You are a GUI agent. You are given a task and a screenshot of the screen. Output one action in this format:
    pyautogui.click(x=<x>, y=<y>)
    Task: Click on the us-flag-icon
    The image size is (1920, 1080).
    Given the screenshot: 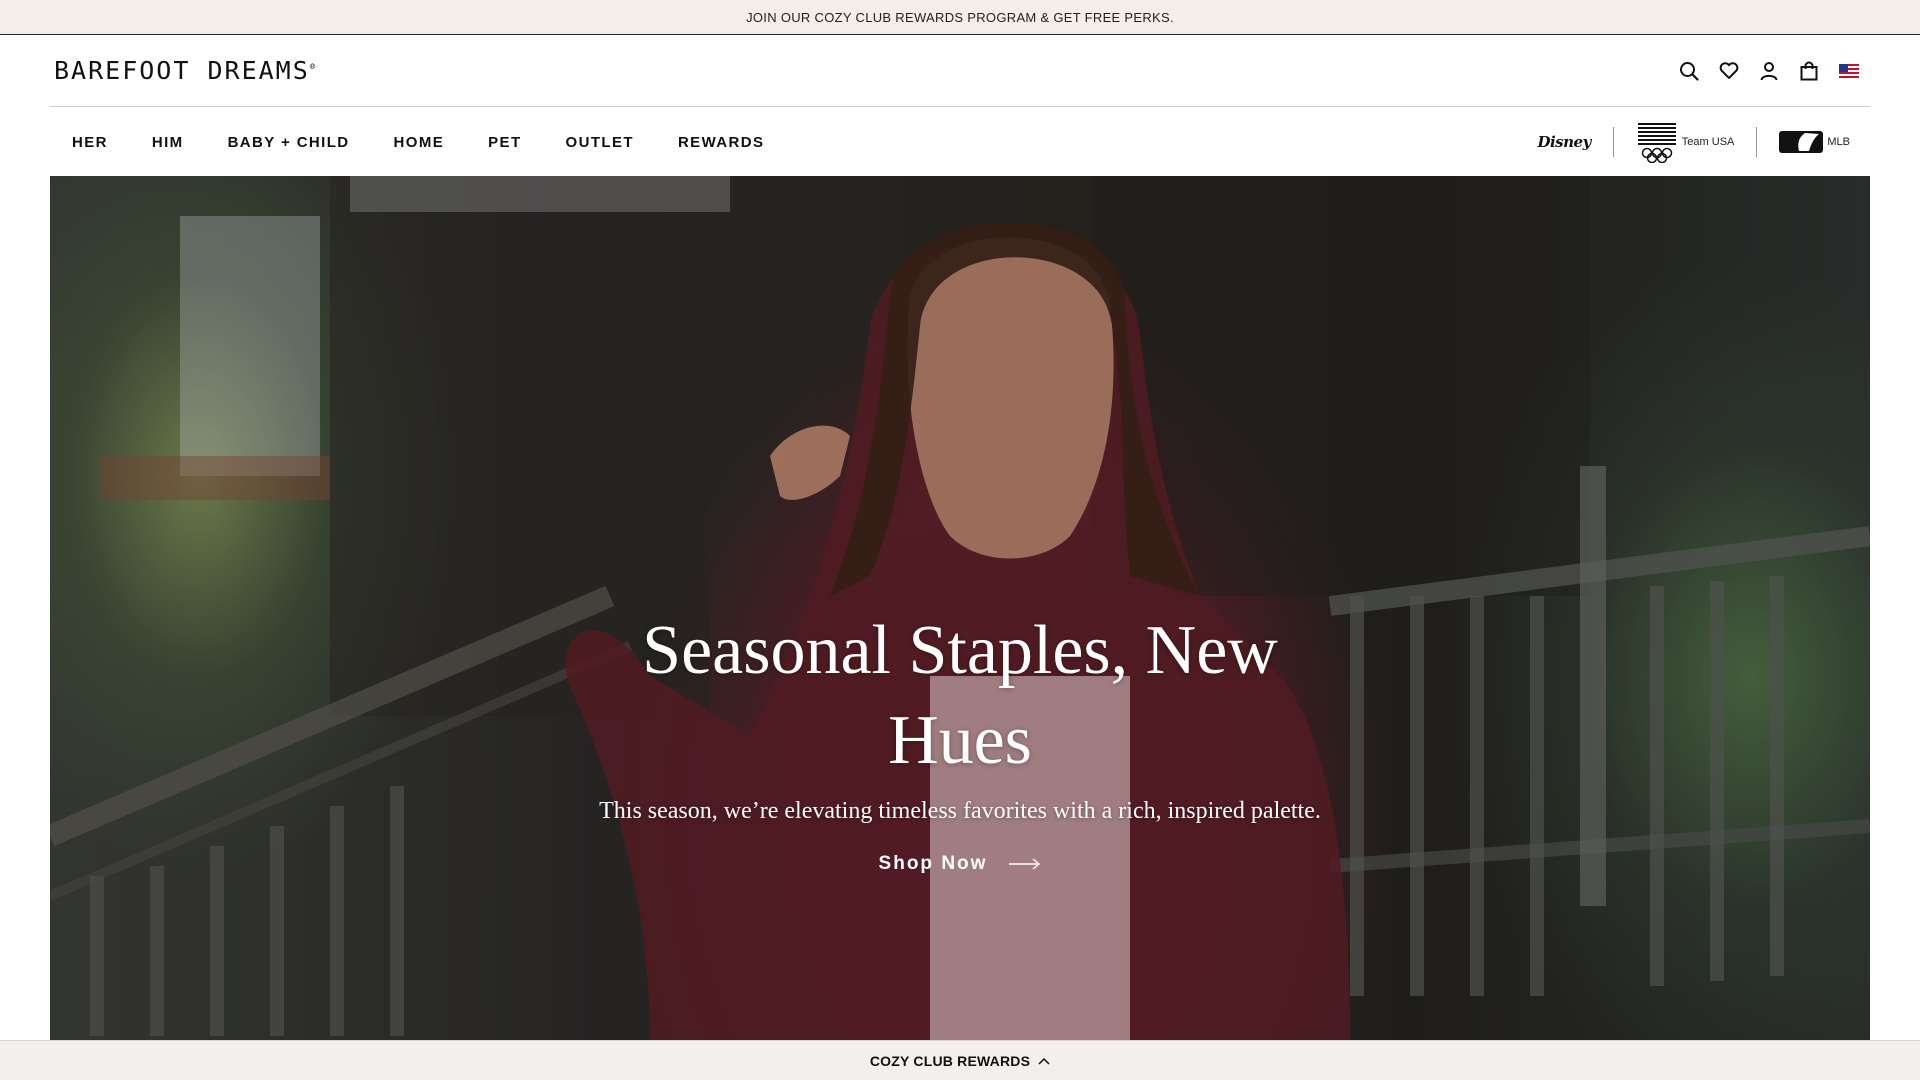 What is the action you would take?
    pyautogui.click(x=1849, y=71)
    